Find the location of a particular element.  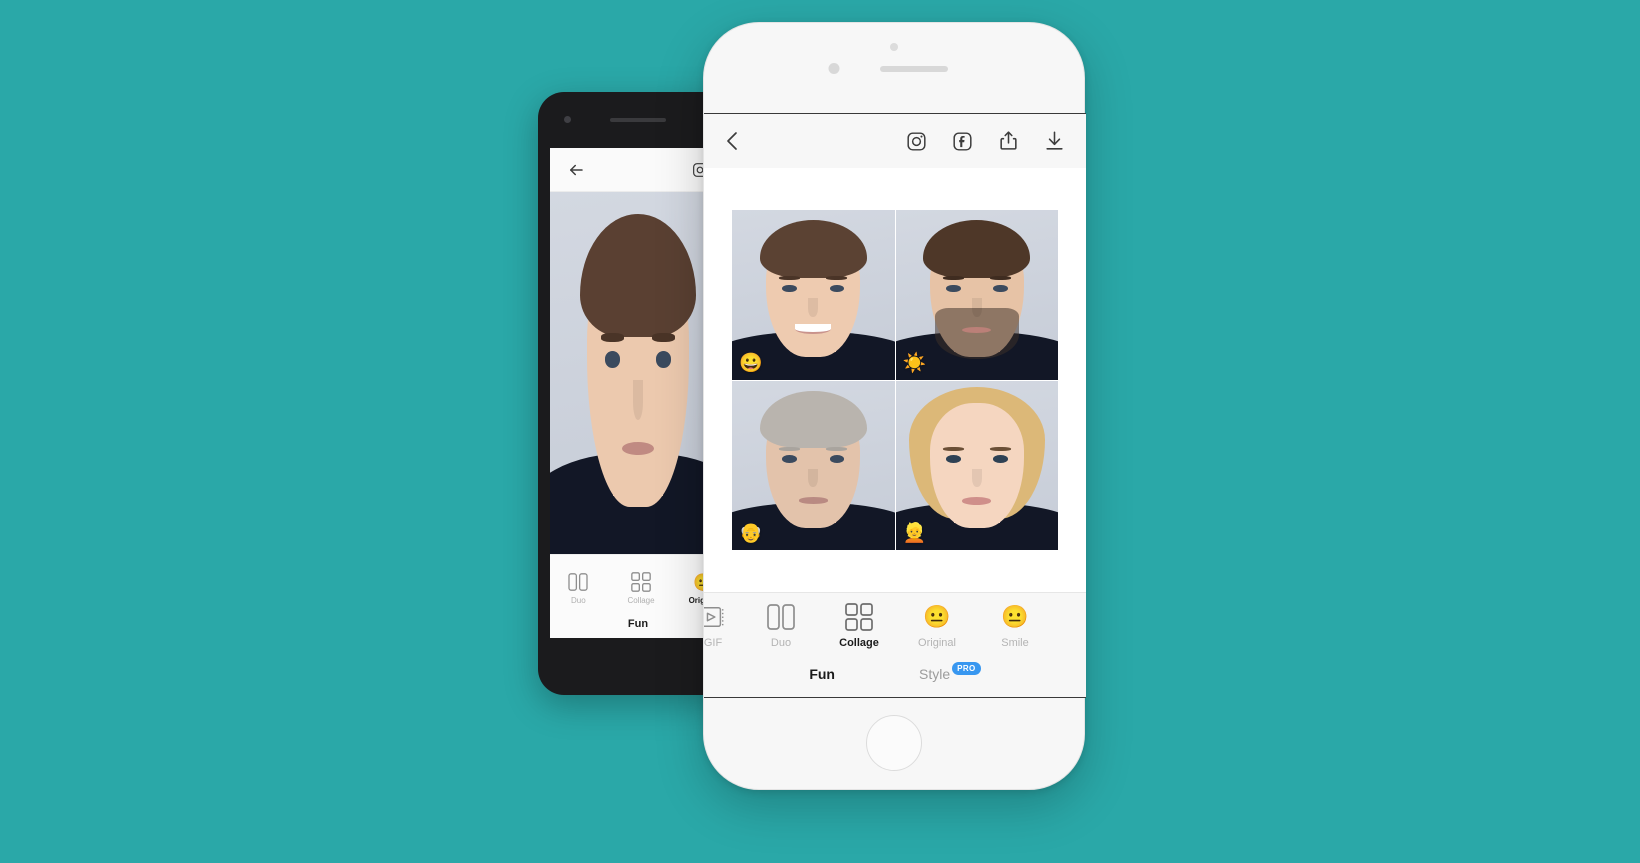

tab-gif: GIF is located at coordinates (723, 628).